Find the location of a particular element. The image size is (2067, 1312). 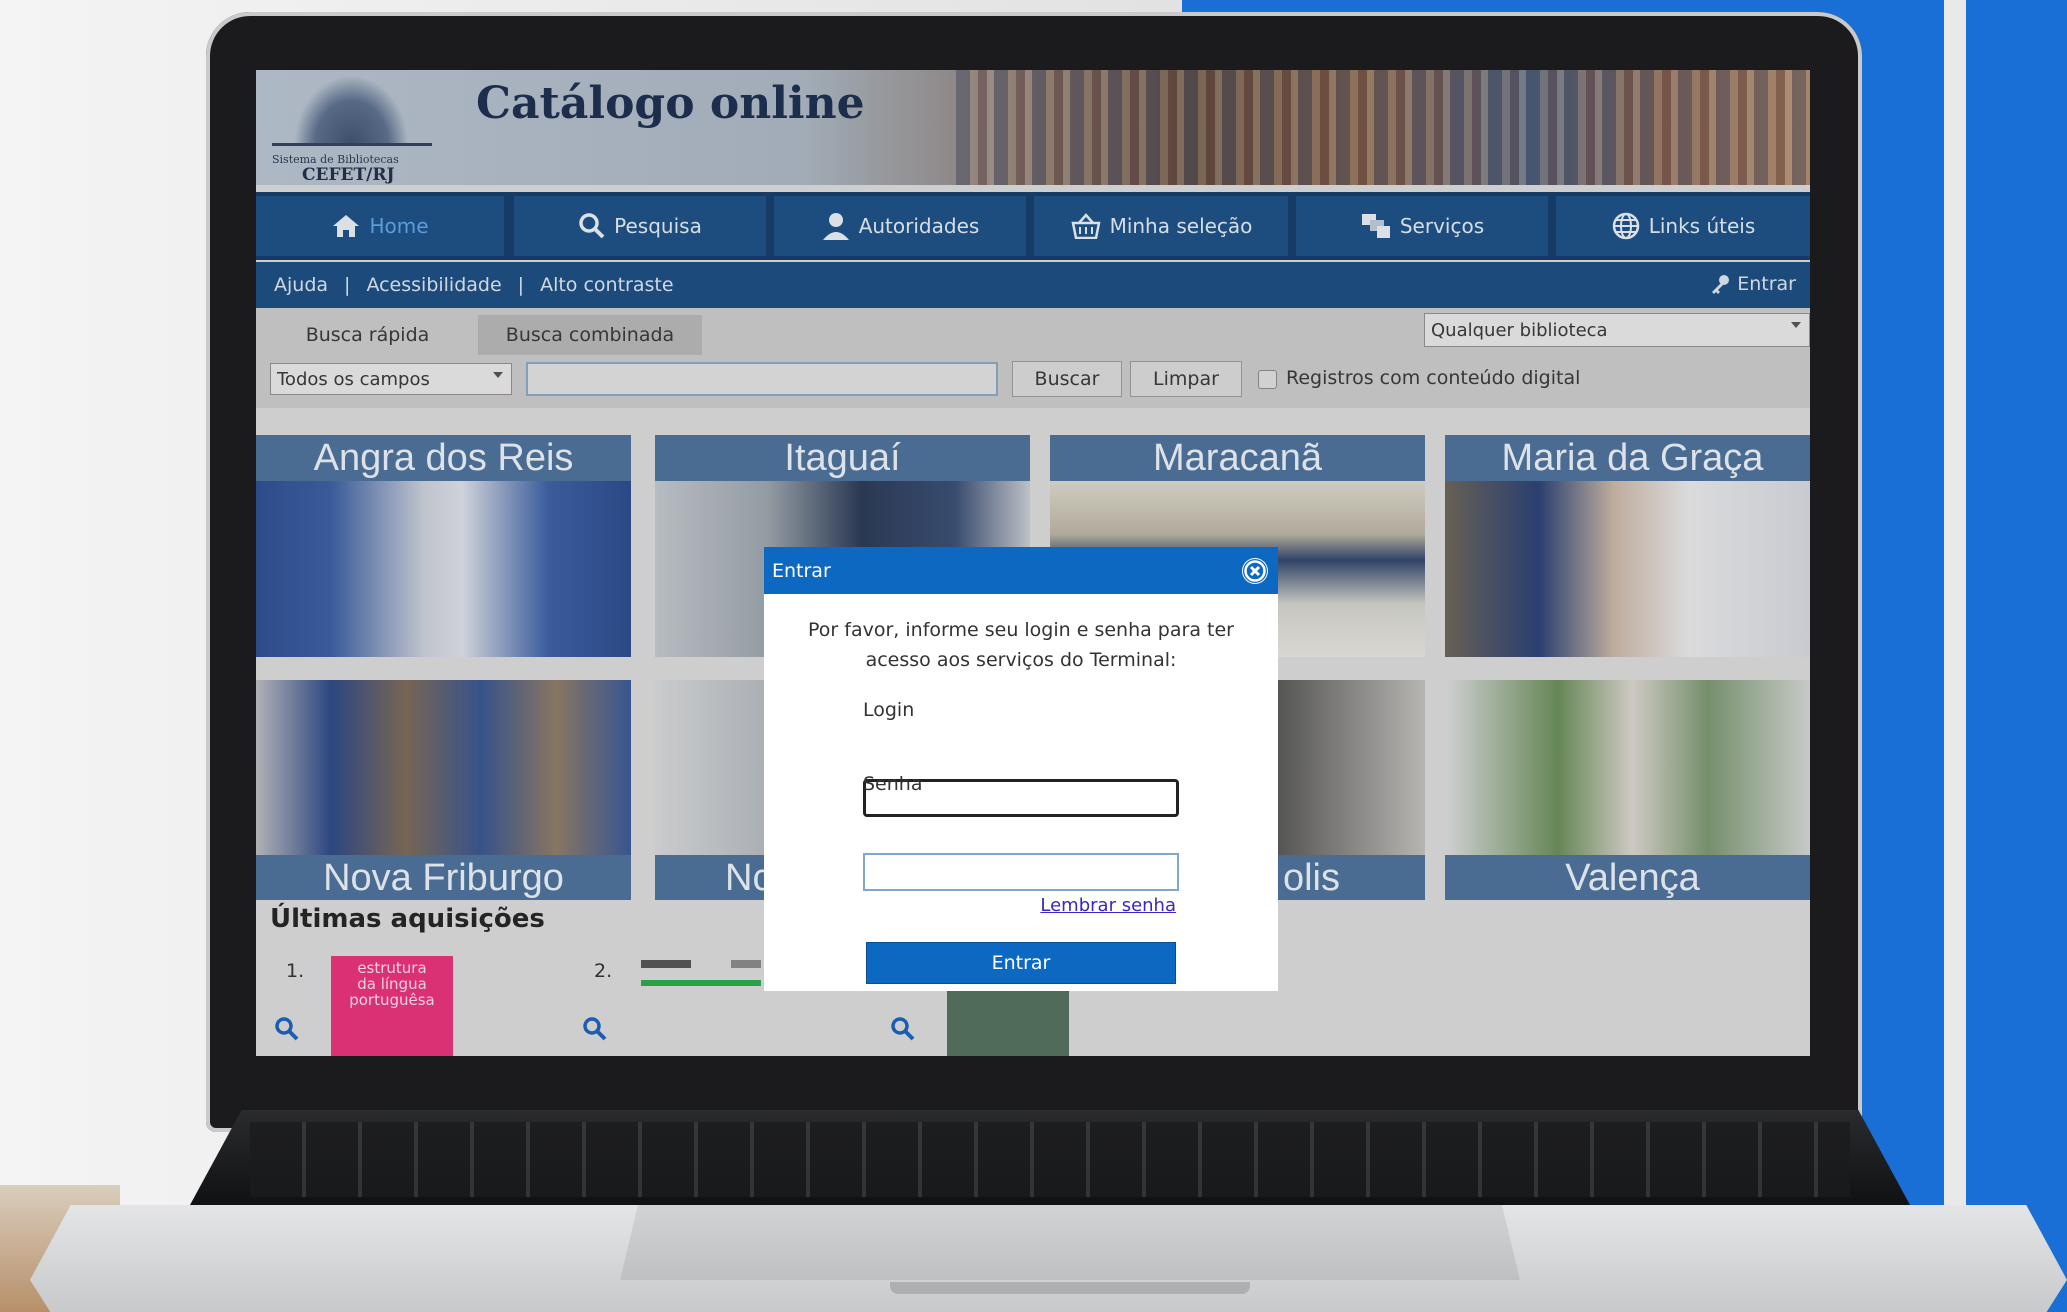

close-button is located at coordinates (1255, 571).